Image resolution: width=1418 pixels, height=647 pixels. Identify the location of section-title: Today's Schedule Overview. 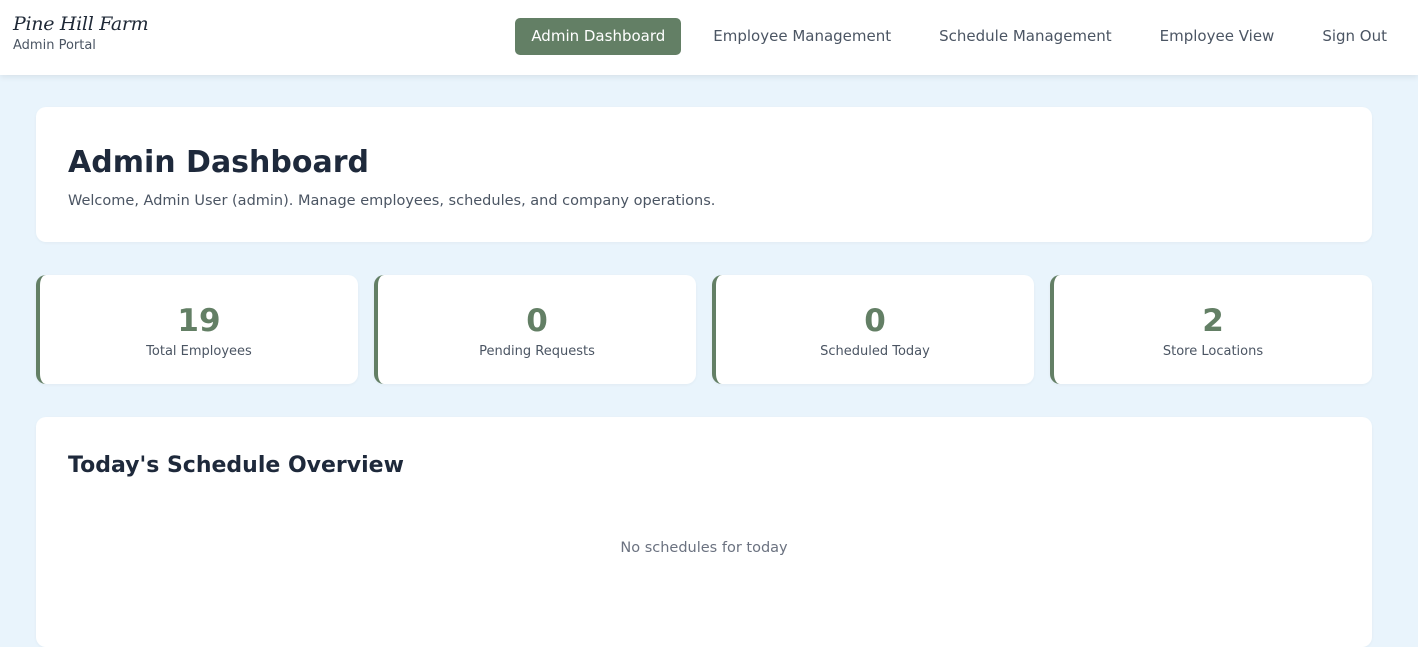
(236, 465).